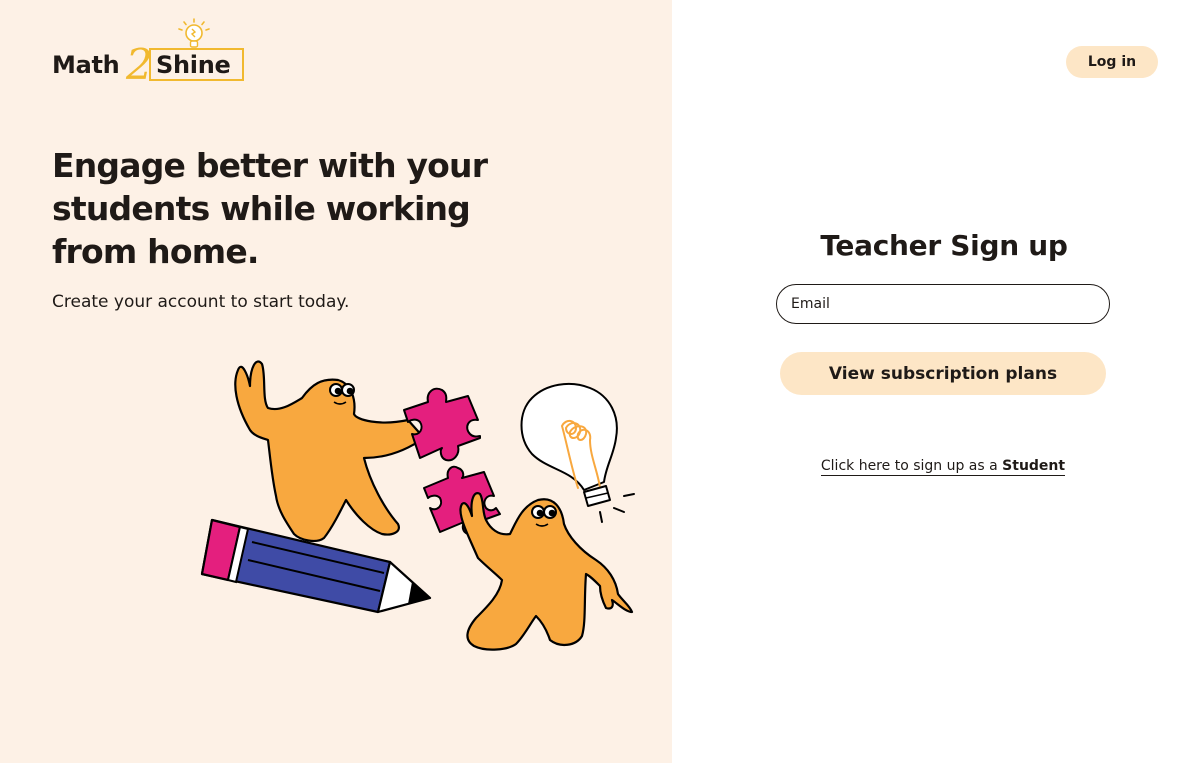 The height and width of the screenshot is (763, 1200). What do you see at coordinates (193, 65) in the screenshot?
I see `logo-word-shine: Shine` at bounding box center [193, 65].